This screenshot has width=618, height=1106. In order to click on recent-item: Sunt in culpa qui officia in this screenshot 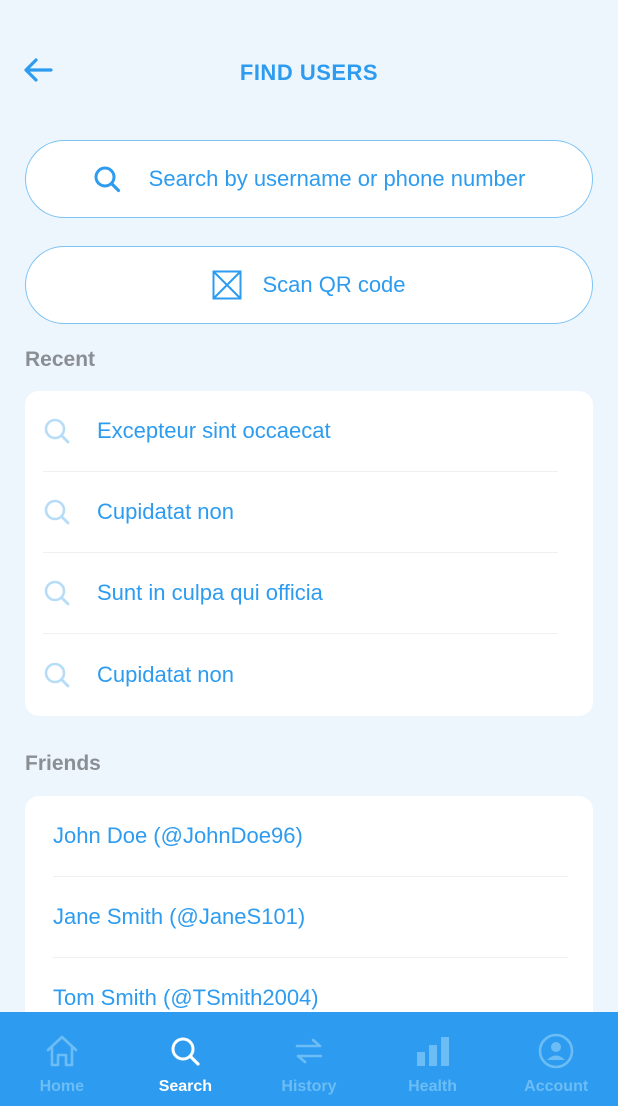, I will do `click(300, 593)`.